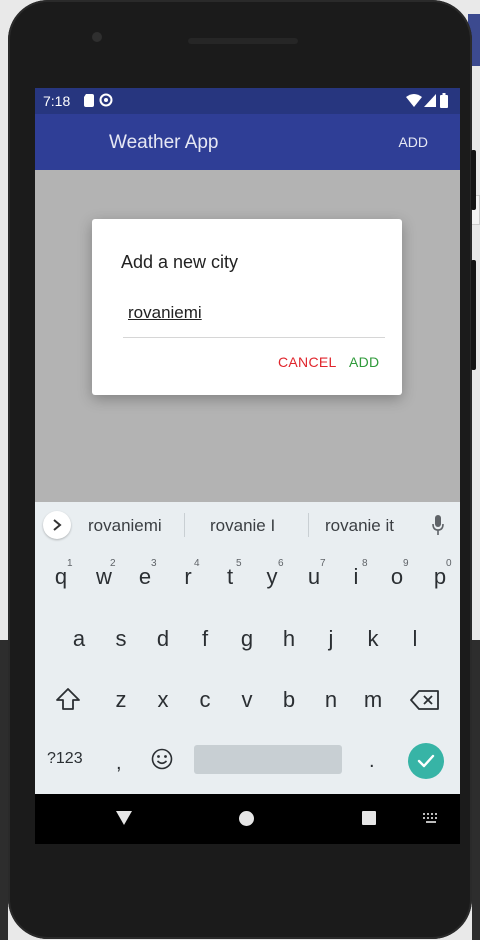  Describe the element at coordinates (106, 100) in the screenshot. I see `data-saver-icon` at that location.